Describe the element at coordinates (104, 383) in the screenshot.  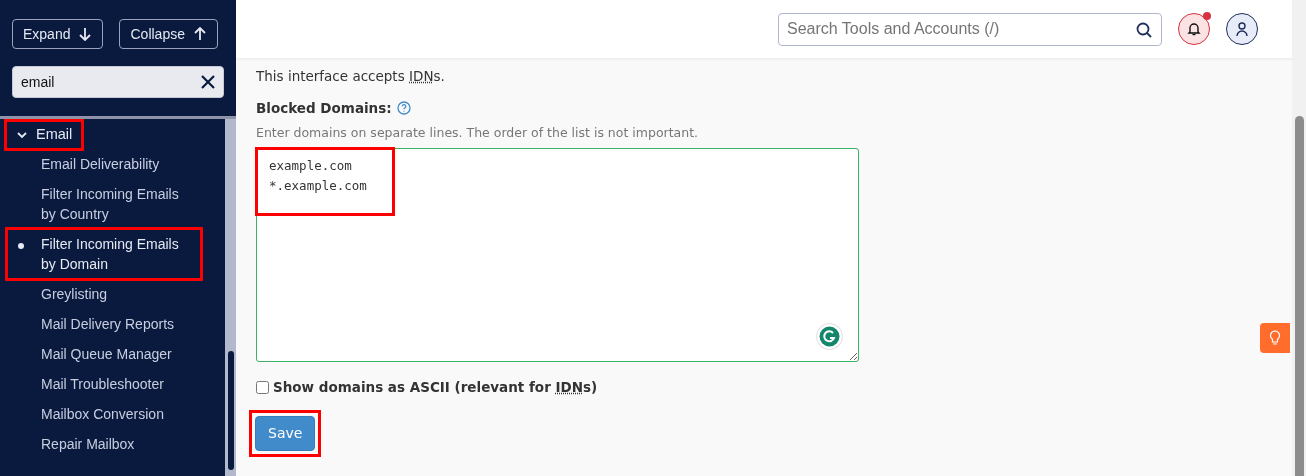
I see `menu-item: Mail Troubleshooter` at that location.